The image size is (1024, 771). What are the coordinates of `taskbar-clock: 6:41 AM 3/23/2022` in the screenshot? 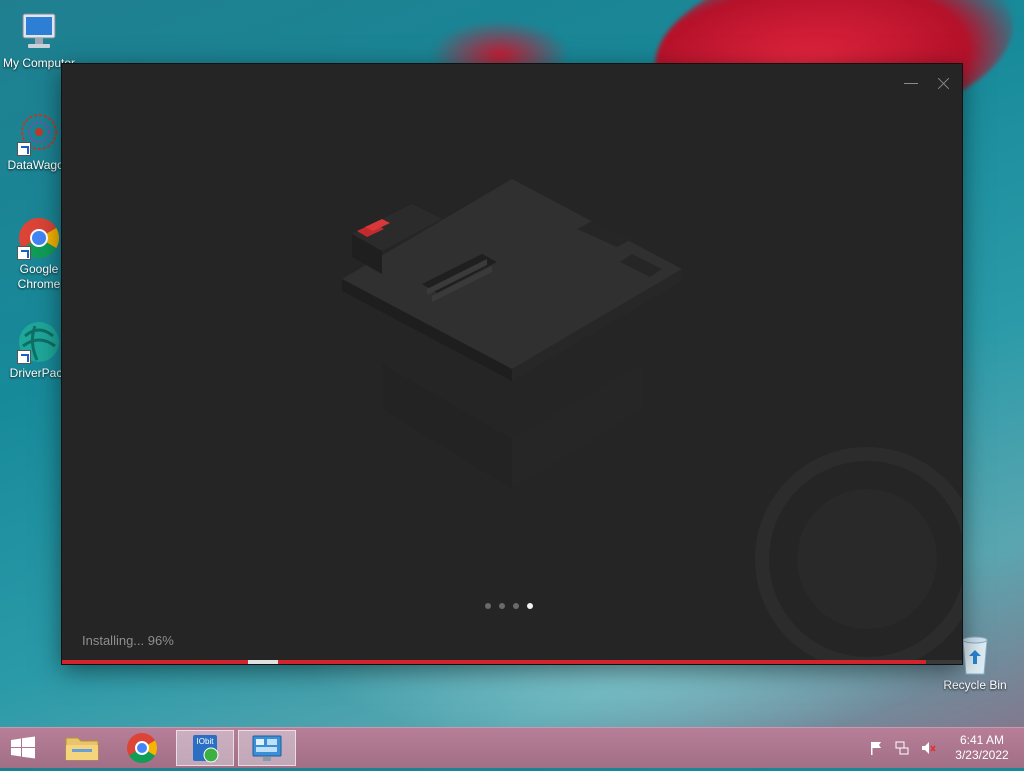 It's located at (982, 748).